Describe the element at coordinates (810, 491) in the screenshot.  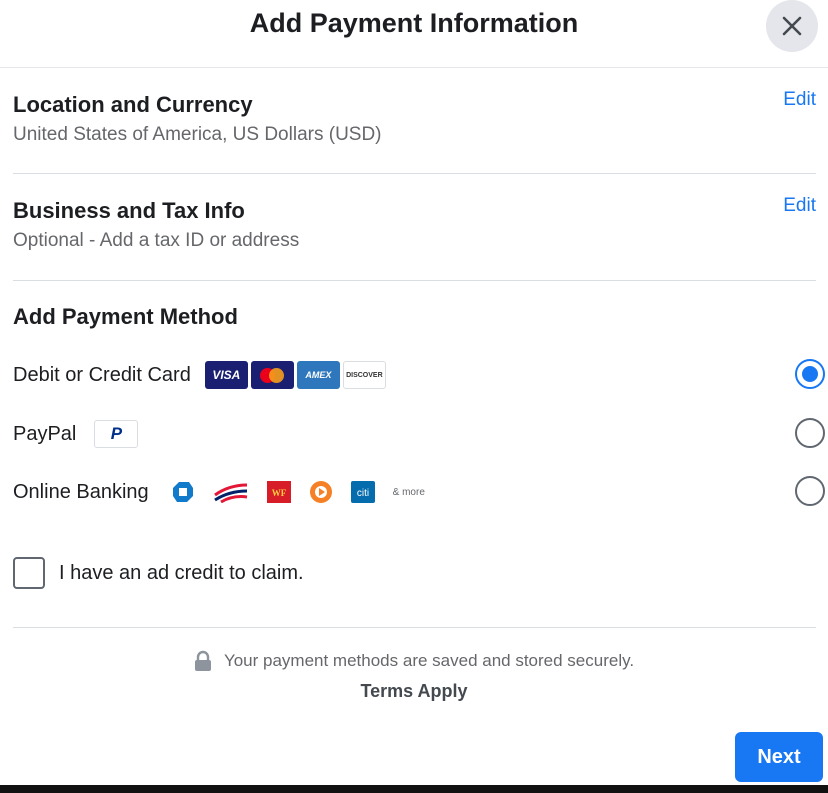
I see `online-banking-radio` at that location.